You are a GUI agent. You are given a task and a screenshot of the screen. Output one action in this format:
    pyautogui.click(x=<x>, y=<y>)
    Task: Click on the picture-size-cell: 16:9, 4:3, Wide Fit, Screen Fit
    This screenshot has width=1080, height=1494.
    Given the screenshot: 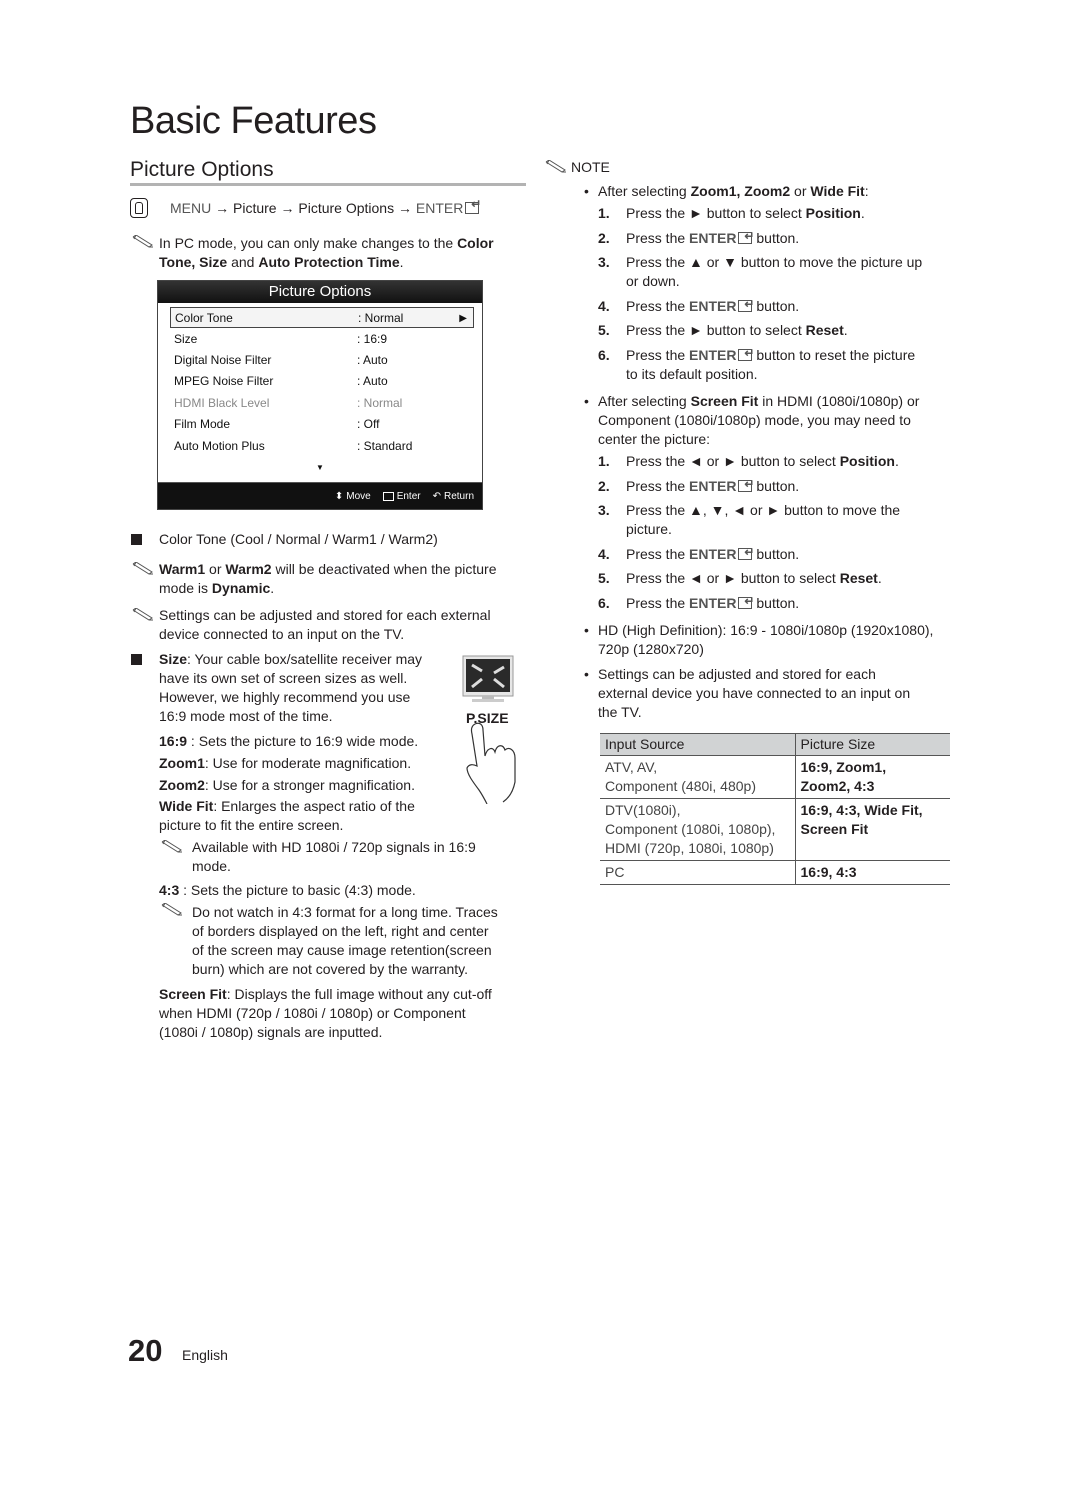 What is the action you would take?
    pyautogui.click(x=872, y=829)
    